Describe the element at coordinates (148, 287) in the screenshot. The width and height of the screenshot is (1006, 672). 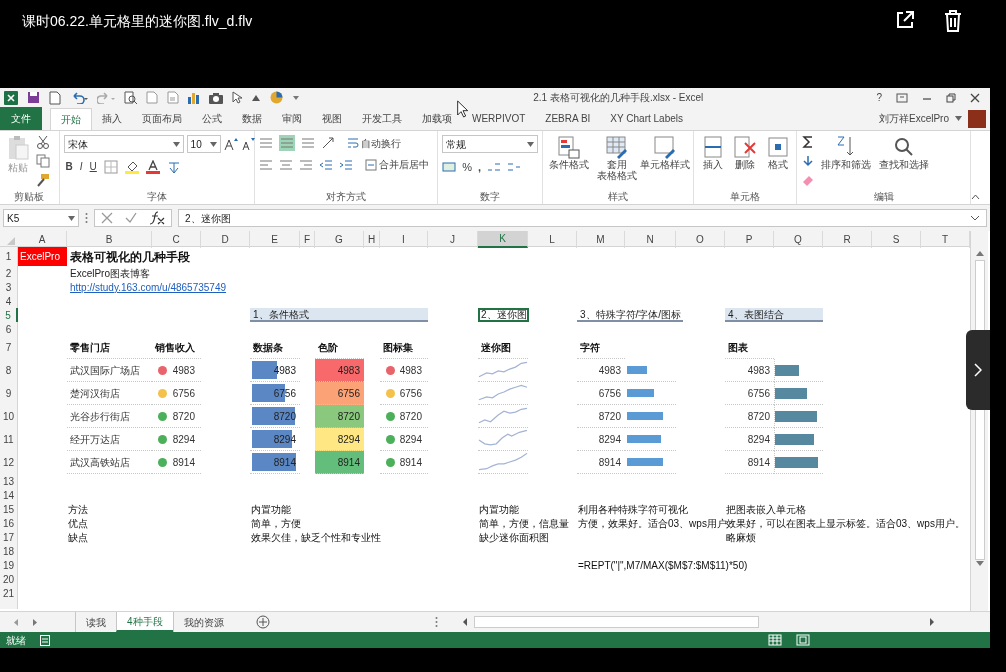
I see `link: http://study.163.com/u/4865735749` at that location.